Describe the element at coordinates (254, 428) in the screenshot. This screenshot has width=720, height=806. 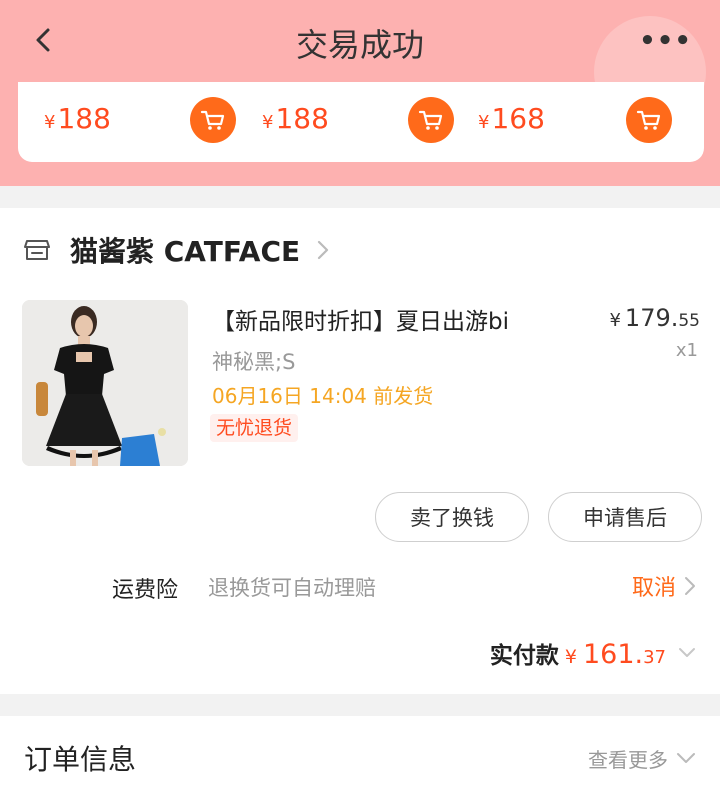
I see `return-tag: 无忧退货` at that location.